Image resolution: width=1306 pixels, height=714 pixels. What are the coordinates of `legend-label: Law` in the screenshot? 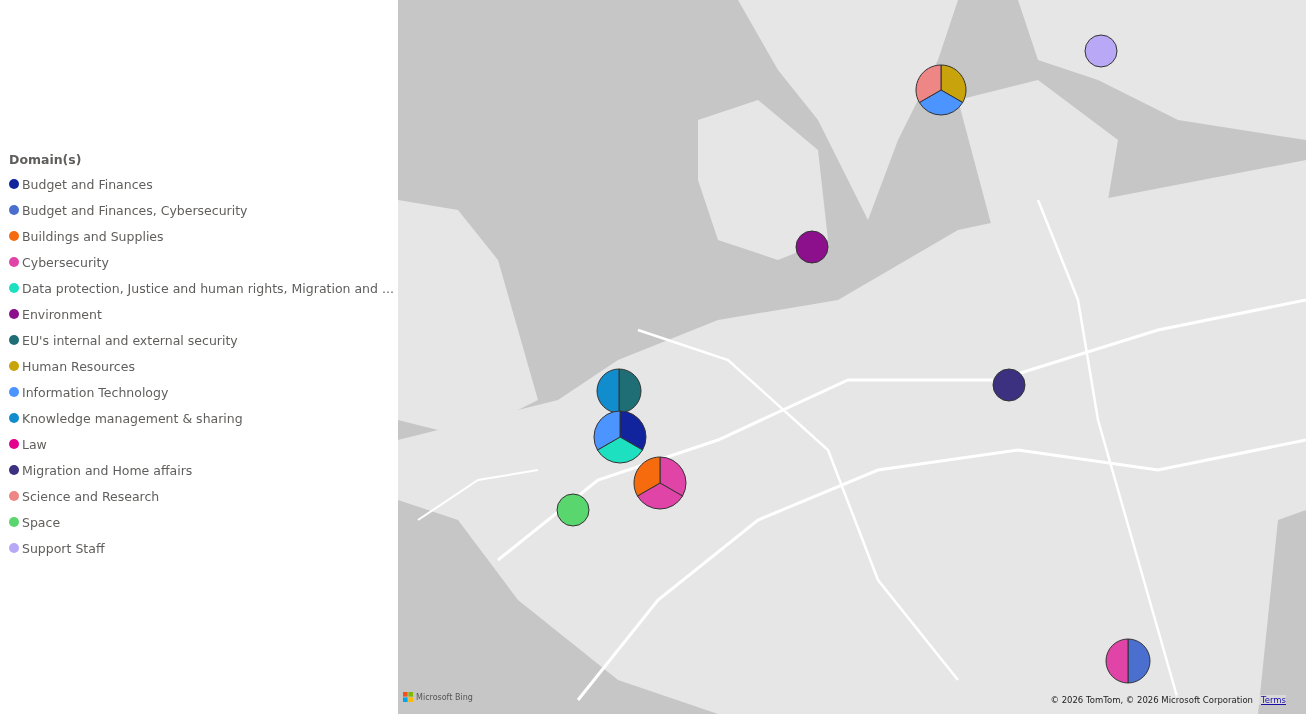 It's located at (34, 444).